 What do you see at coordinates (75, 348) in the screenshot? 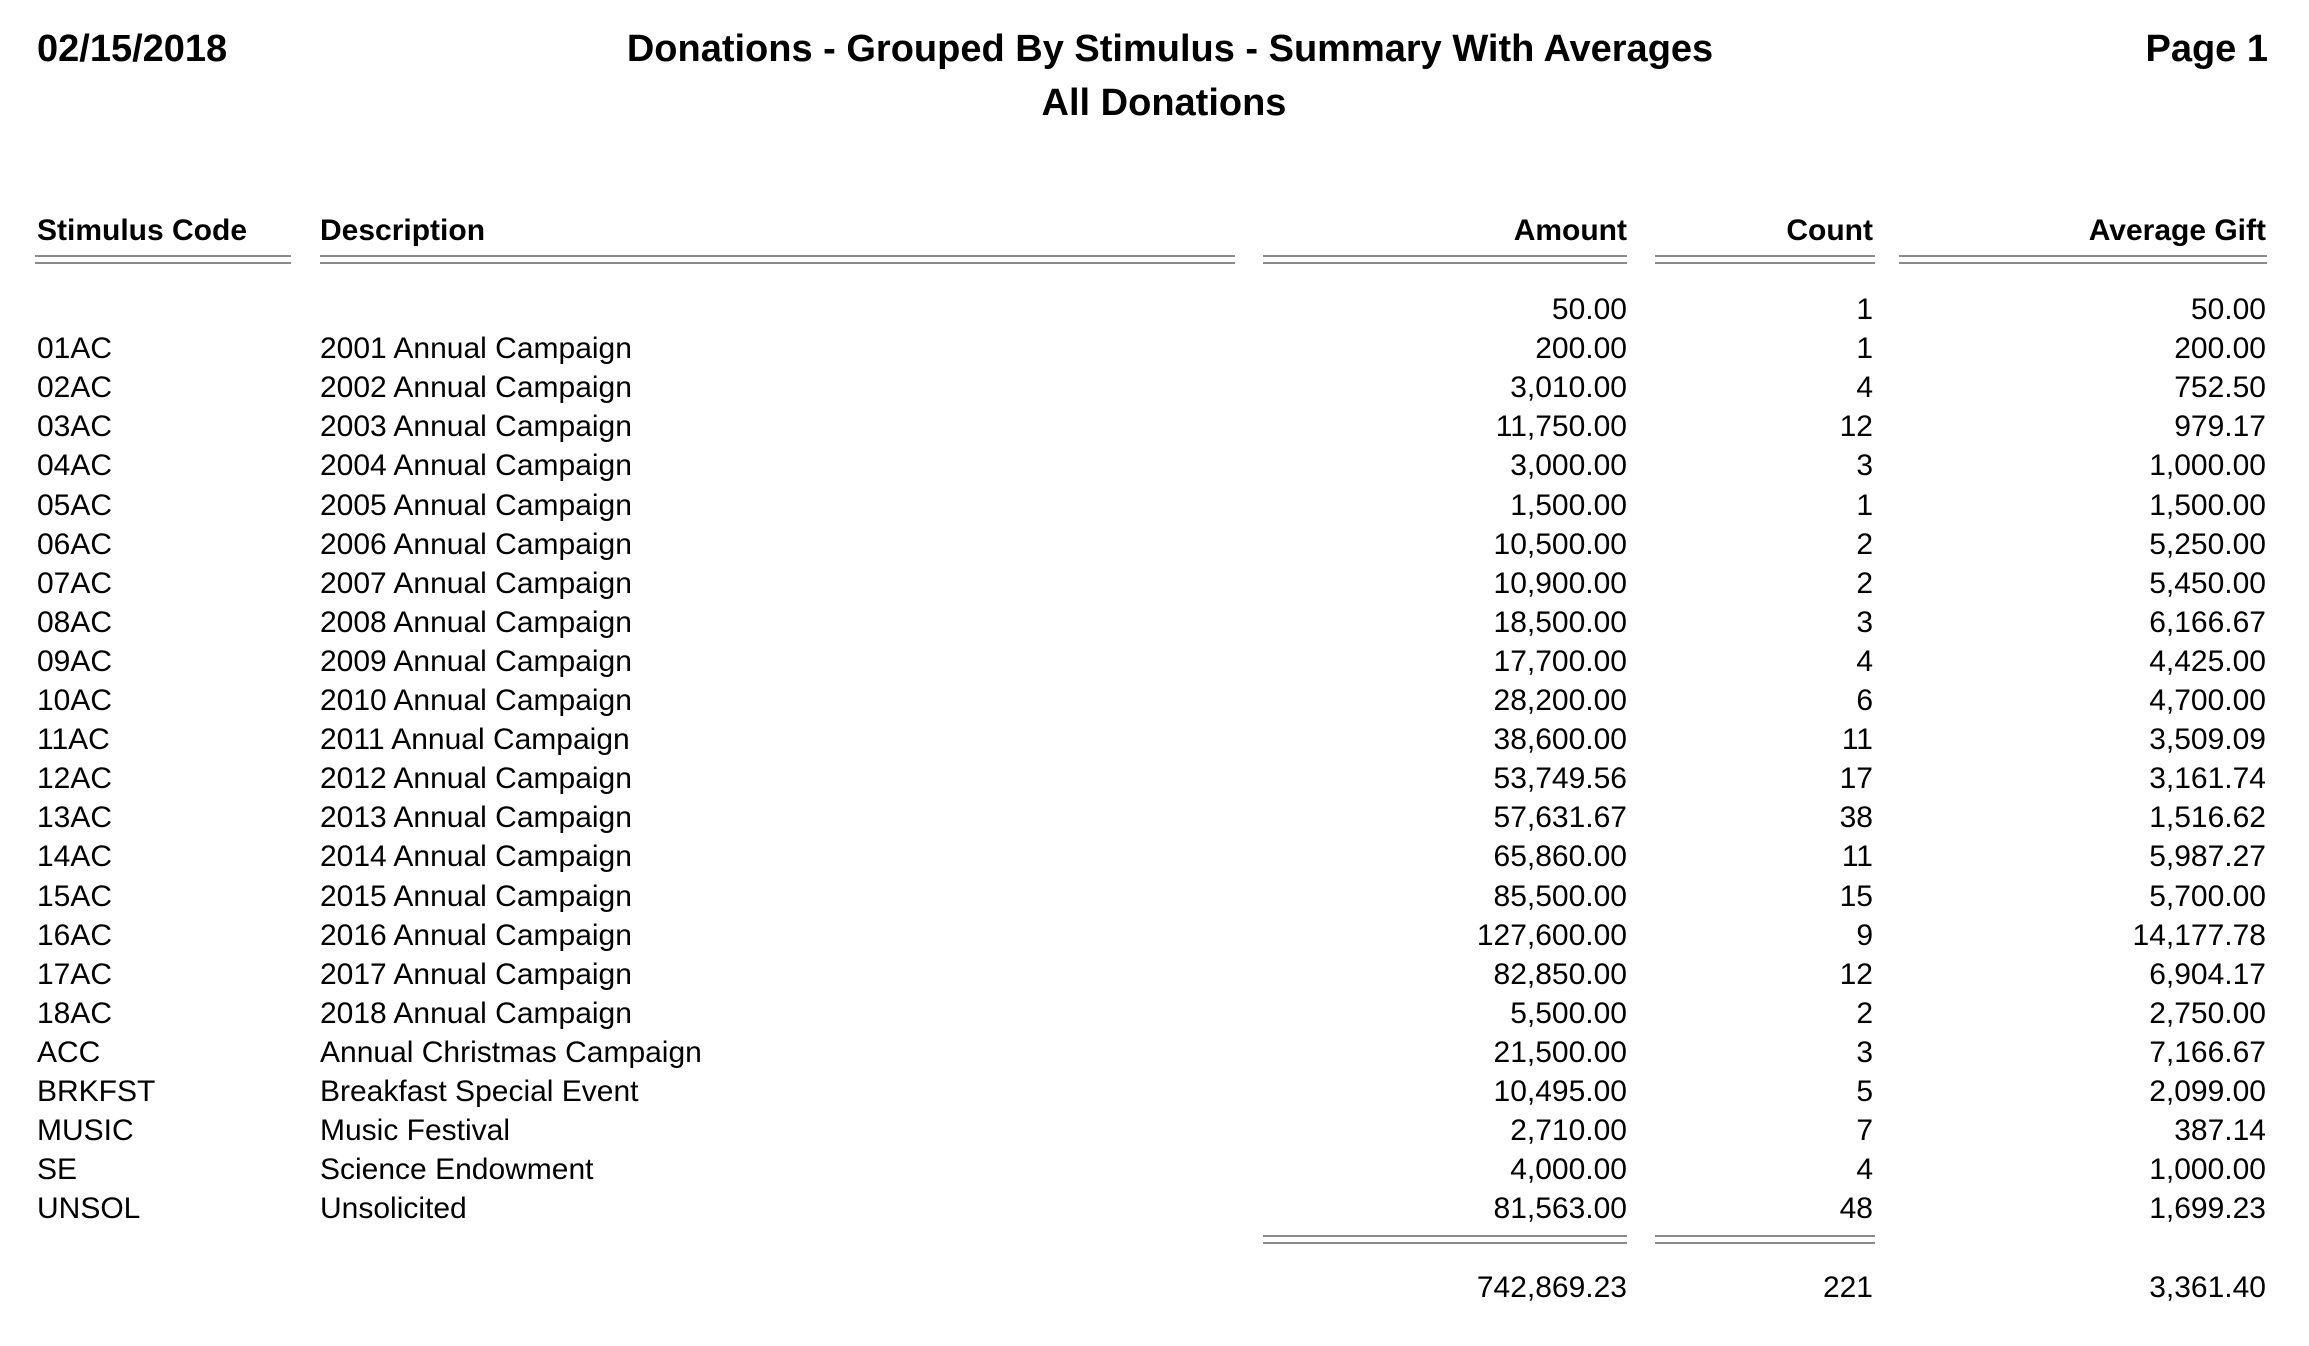
I see `stimulus-code-cell: 01AC` at bounding box center [75, 348].